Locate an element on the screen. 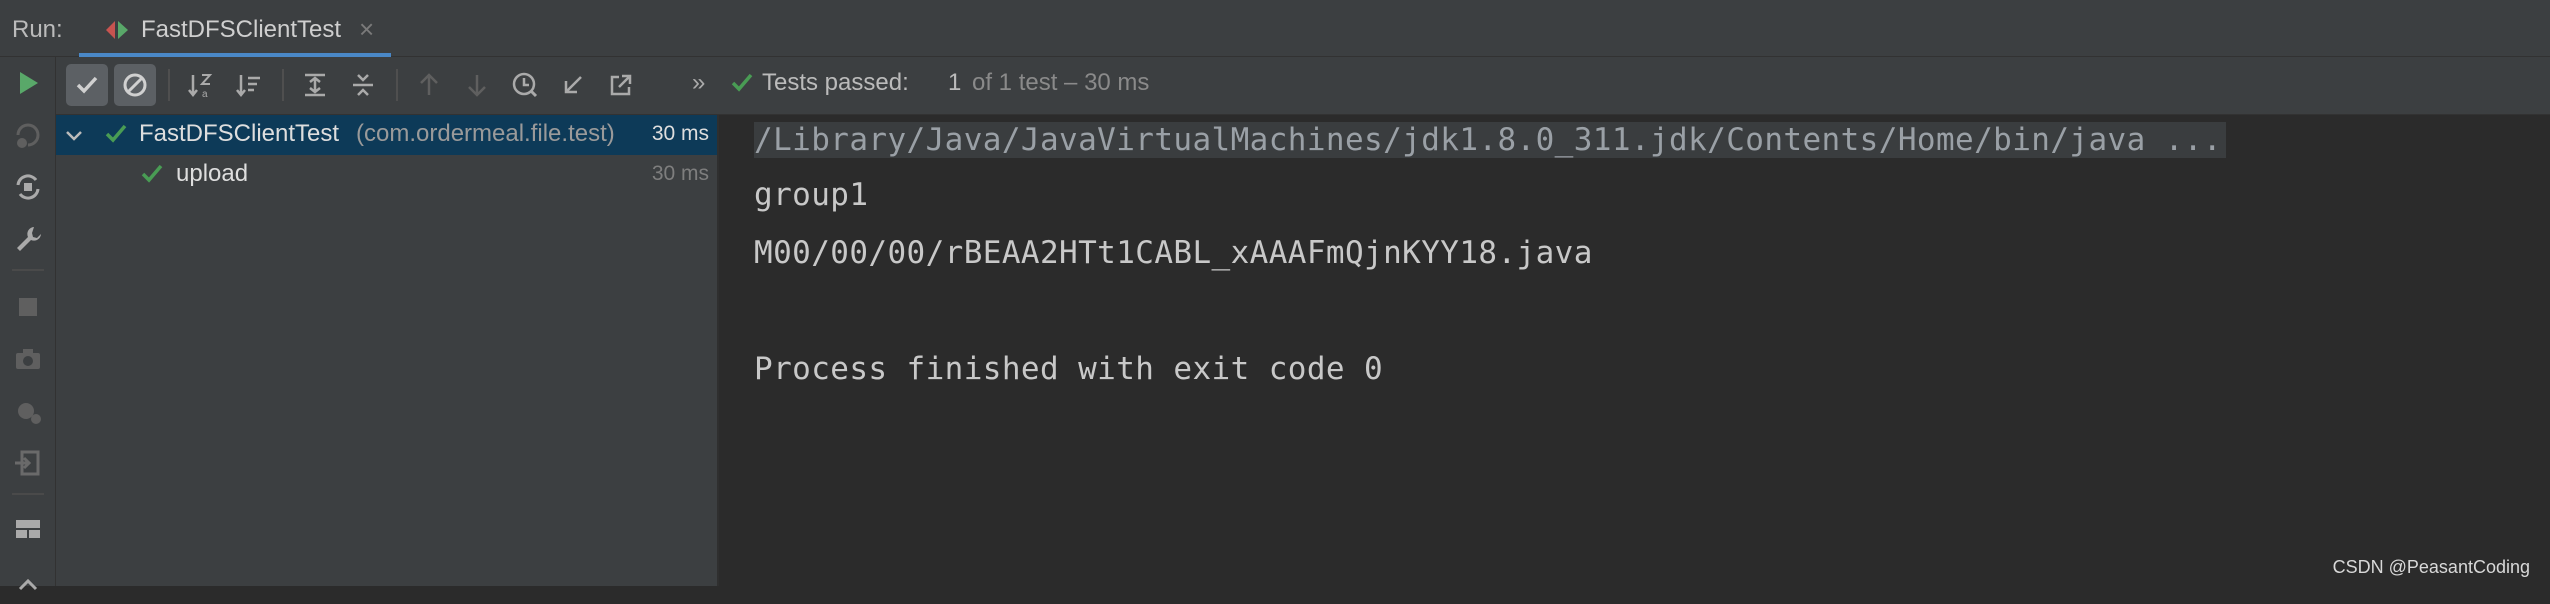 Image resolution: width=2550 pixels, height=604 pixels. sort-alpha-icon: a is located at coordinates (200, 86).